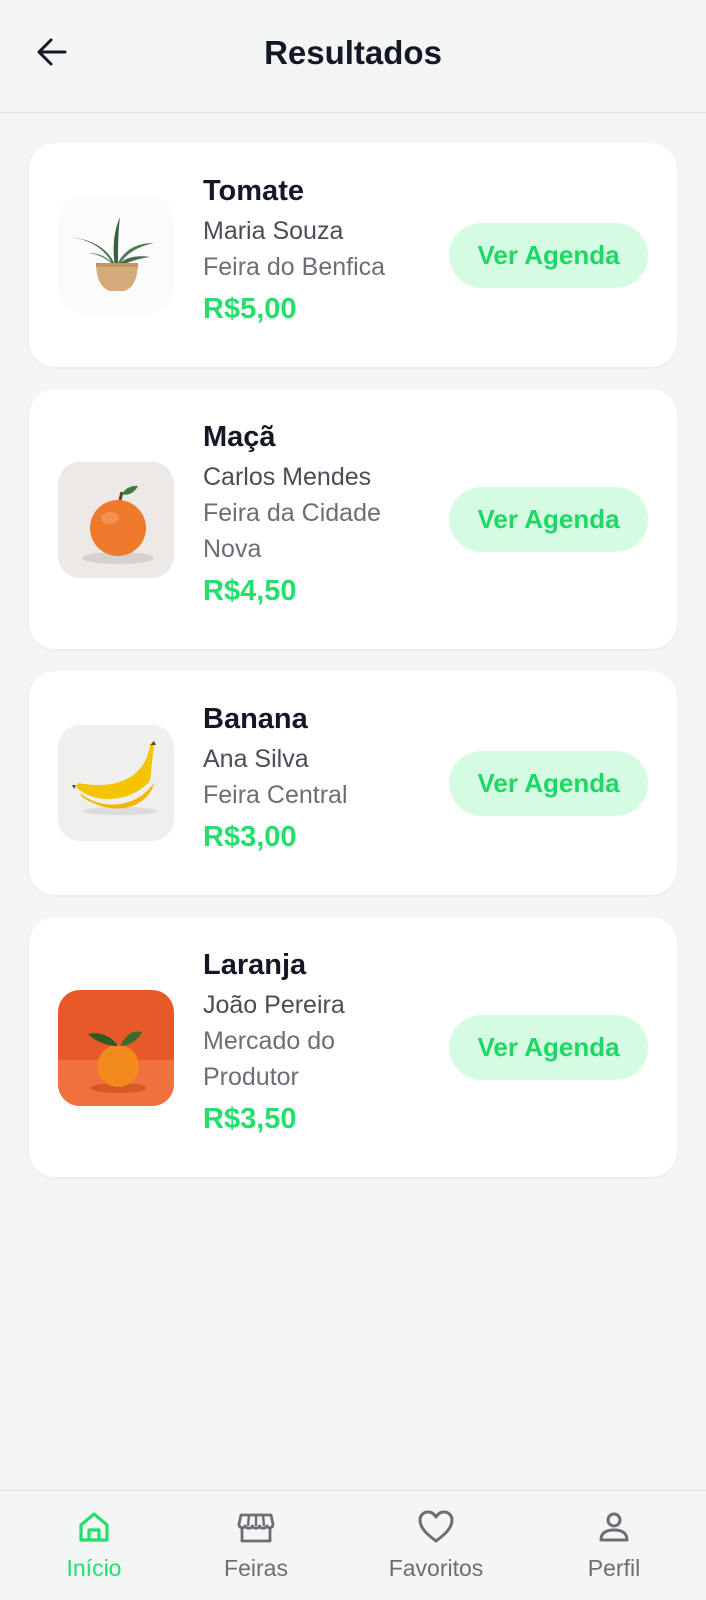  Describe the element at coordinates (353, 1545) in the screenshot. I see `bottom-navigation: Início Feiras Favoritos Perfil` at that location.